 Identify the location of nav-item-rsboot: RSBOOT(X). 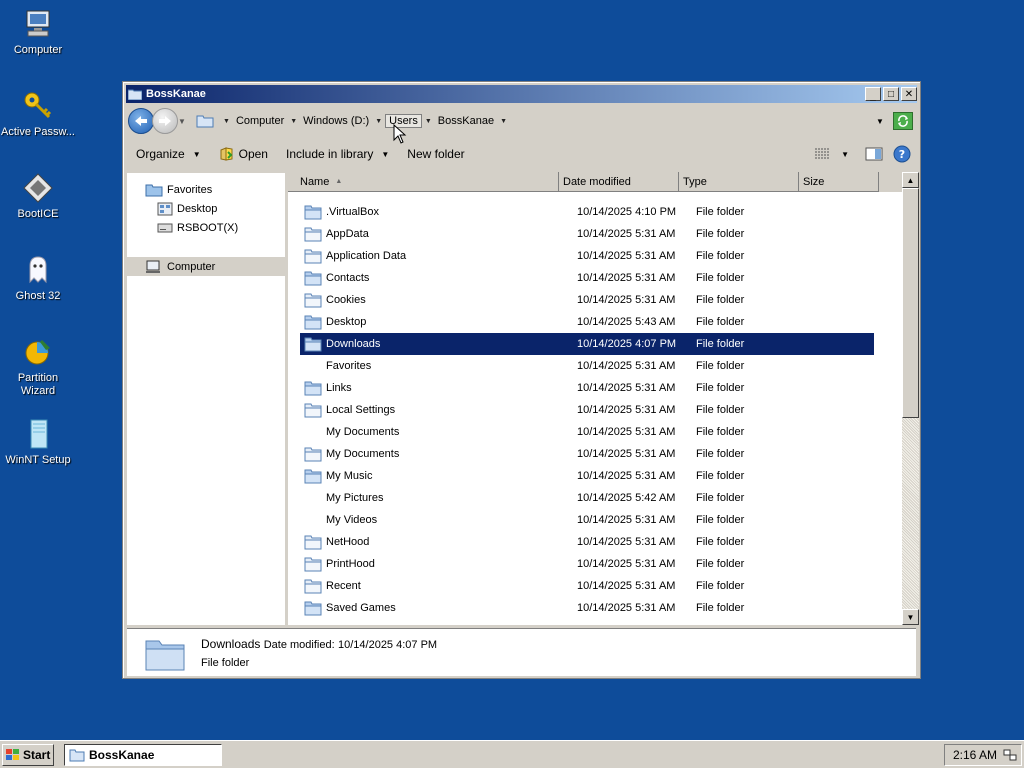
(197, 228).